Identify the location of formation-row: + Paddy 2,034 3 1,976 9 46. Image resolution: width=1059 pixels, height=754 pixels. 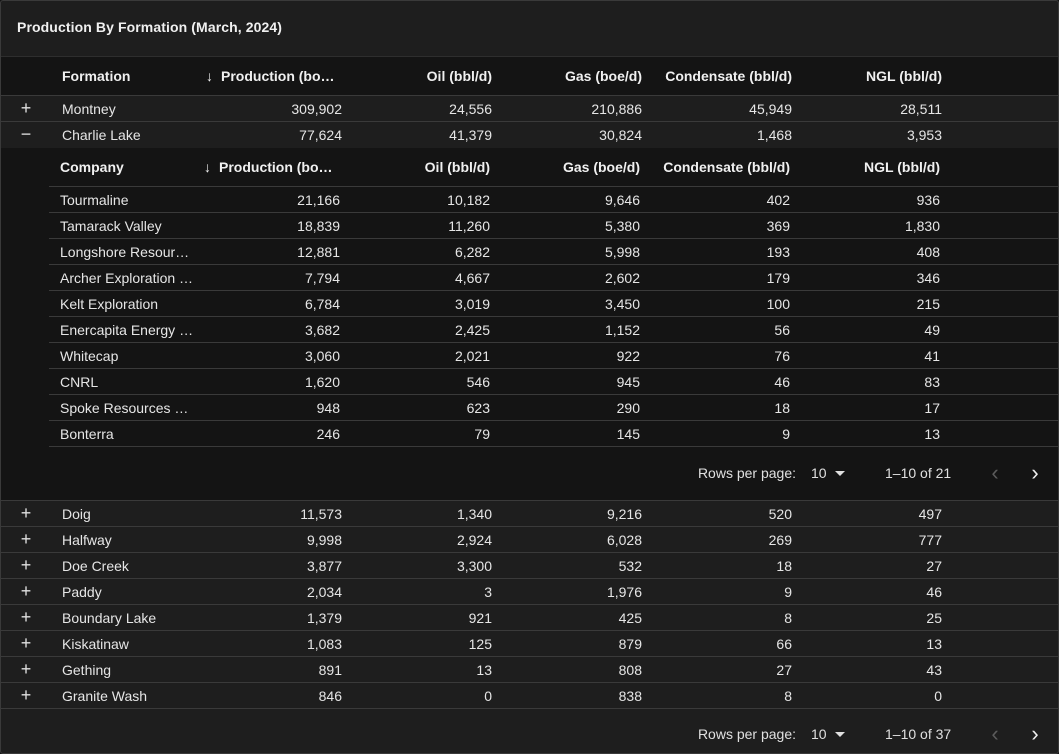
(529, 592).